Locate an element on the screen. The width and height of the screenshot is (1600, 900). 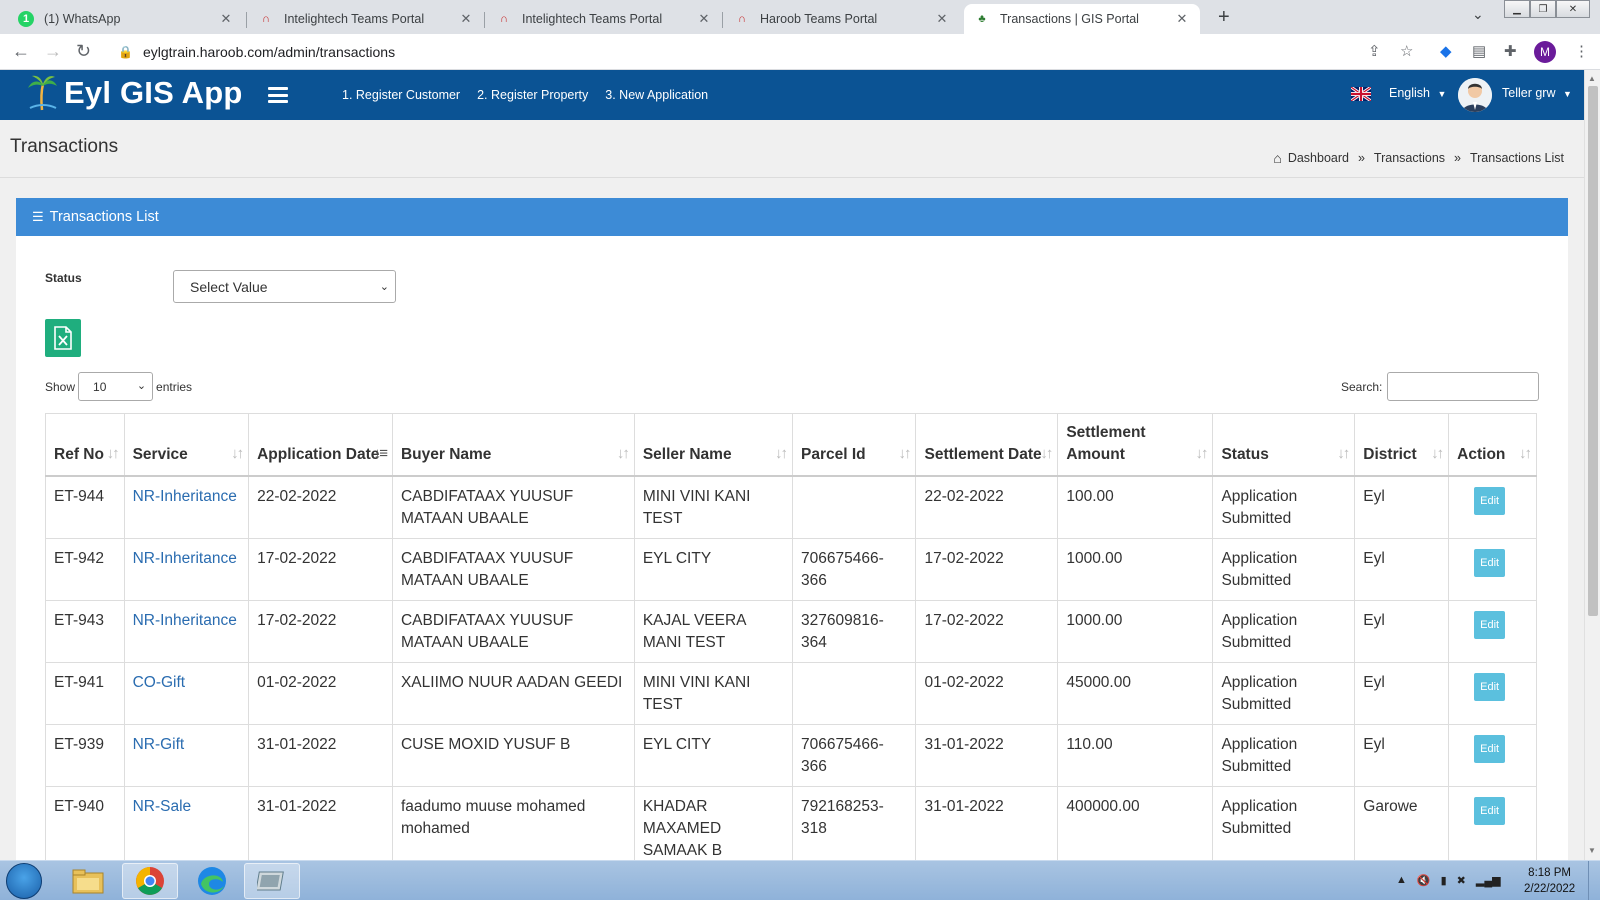
col-action: Action ↓↑ is located at coordinates (1492, 445).